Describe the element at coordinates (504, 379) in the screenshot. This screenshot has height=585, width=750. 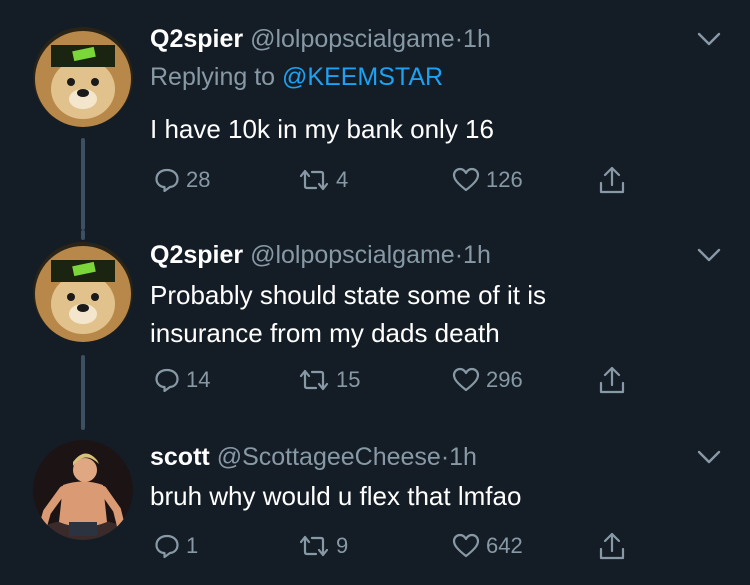
I see `like-count: 296` at that location.